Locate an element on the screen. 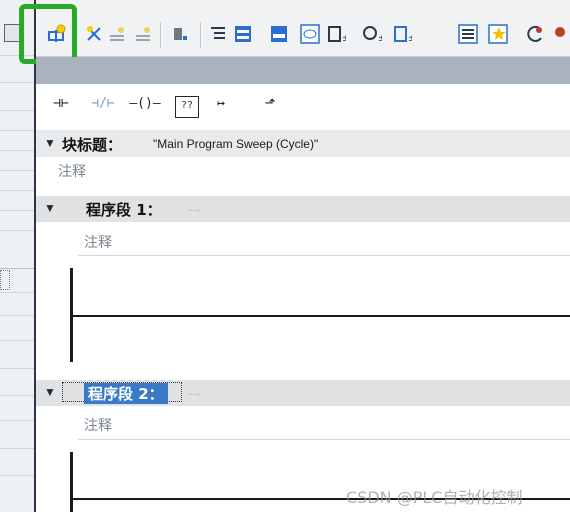 The height and width of the screenshot is (512, 570). tree-item-icon is located at coordinates (12, 33).